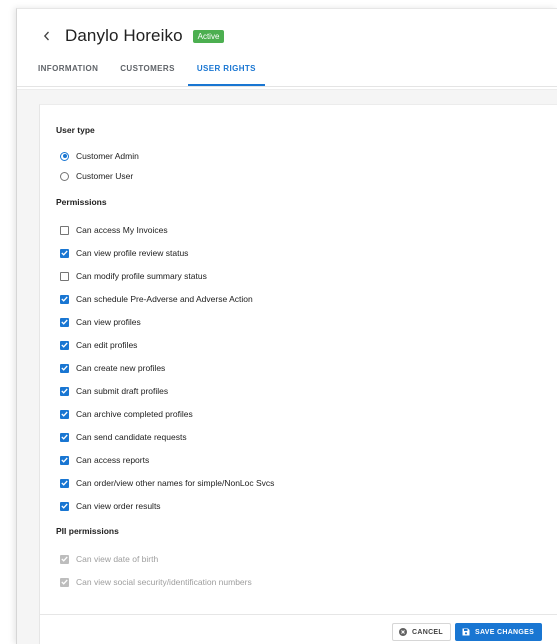 This screenshot has height=644, width=557. Describe the element at coordinates (107, 345) in the screenshot. I see `checkbox-label: Can edit profiles` at that location.